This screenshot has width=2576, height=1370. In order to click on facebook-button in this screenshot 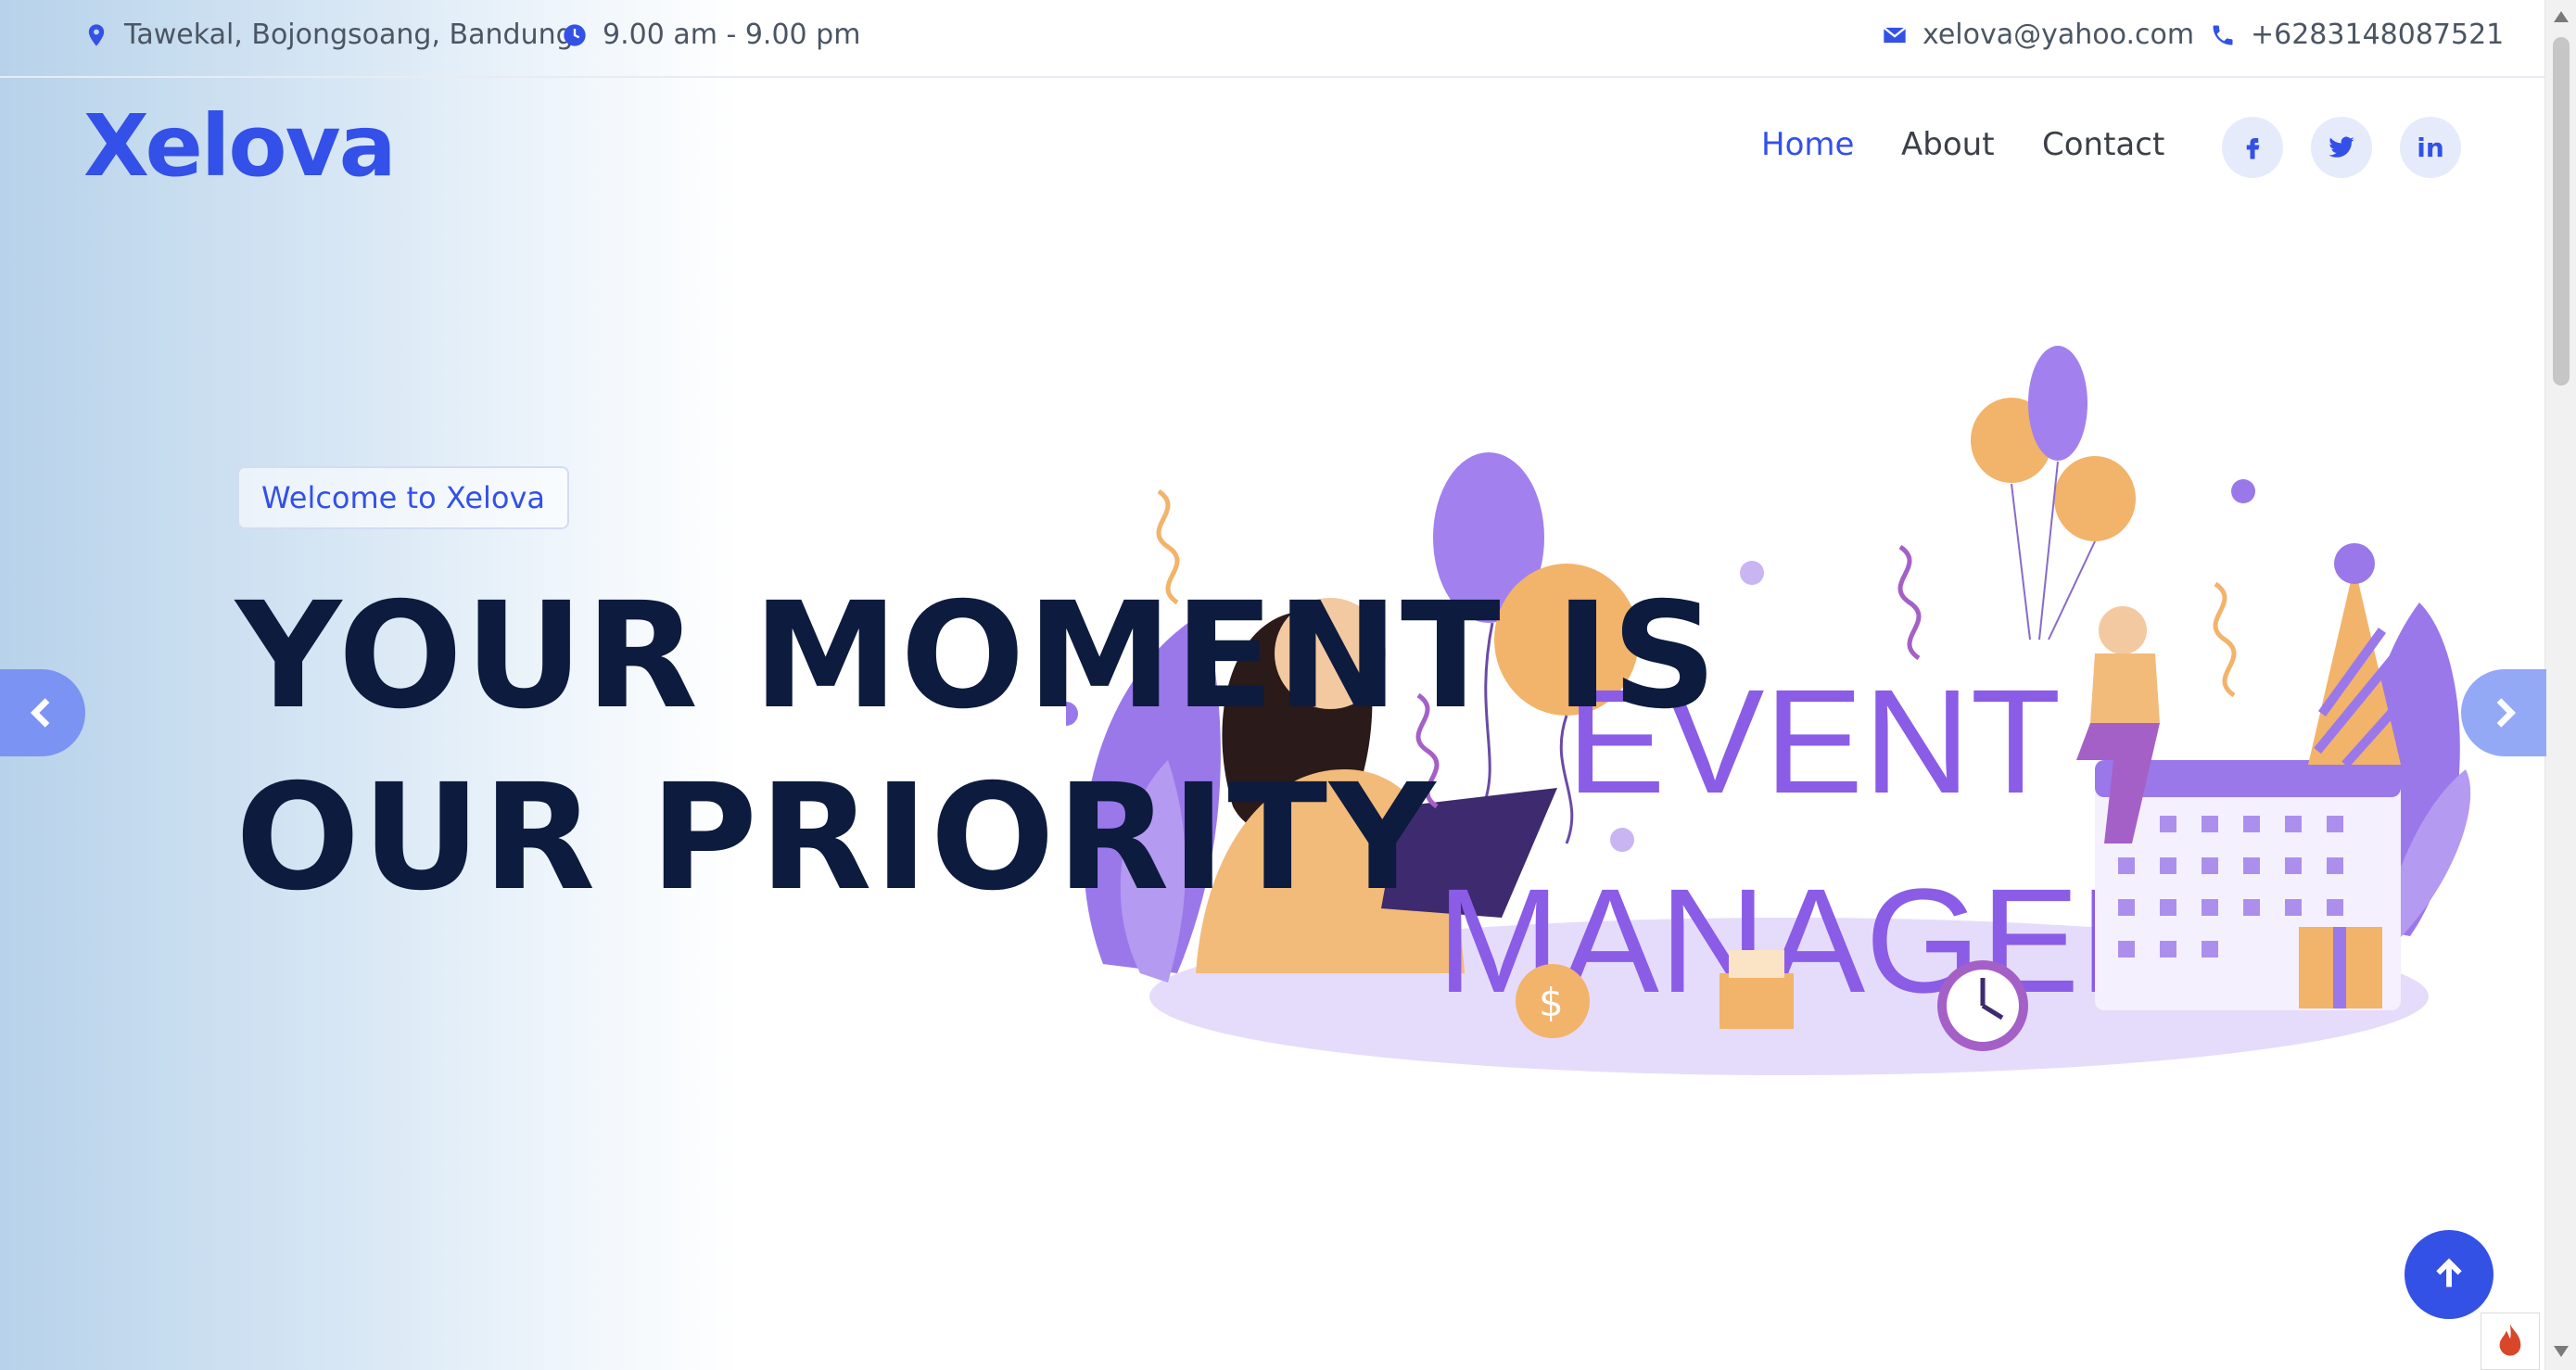, I will do `click(2252, 147)`.